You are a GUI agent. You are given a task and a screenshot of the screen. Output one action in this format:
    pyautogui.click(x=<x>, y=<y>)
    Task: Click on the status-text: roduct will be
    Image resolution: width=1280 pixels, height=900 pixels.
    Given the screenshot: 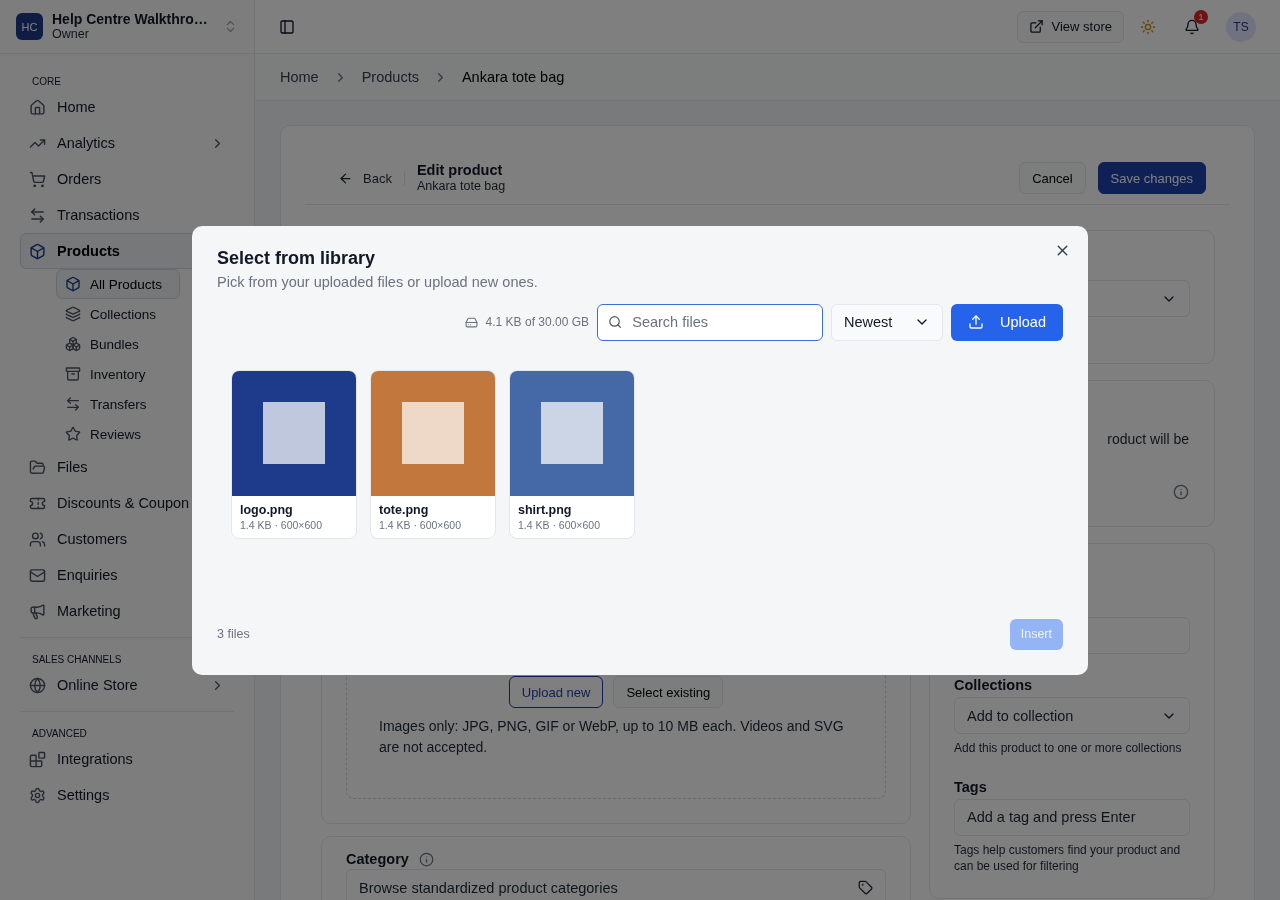 What is the action you would take?
    pyautogui.click(x=1148, y=440)
    